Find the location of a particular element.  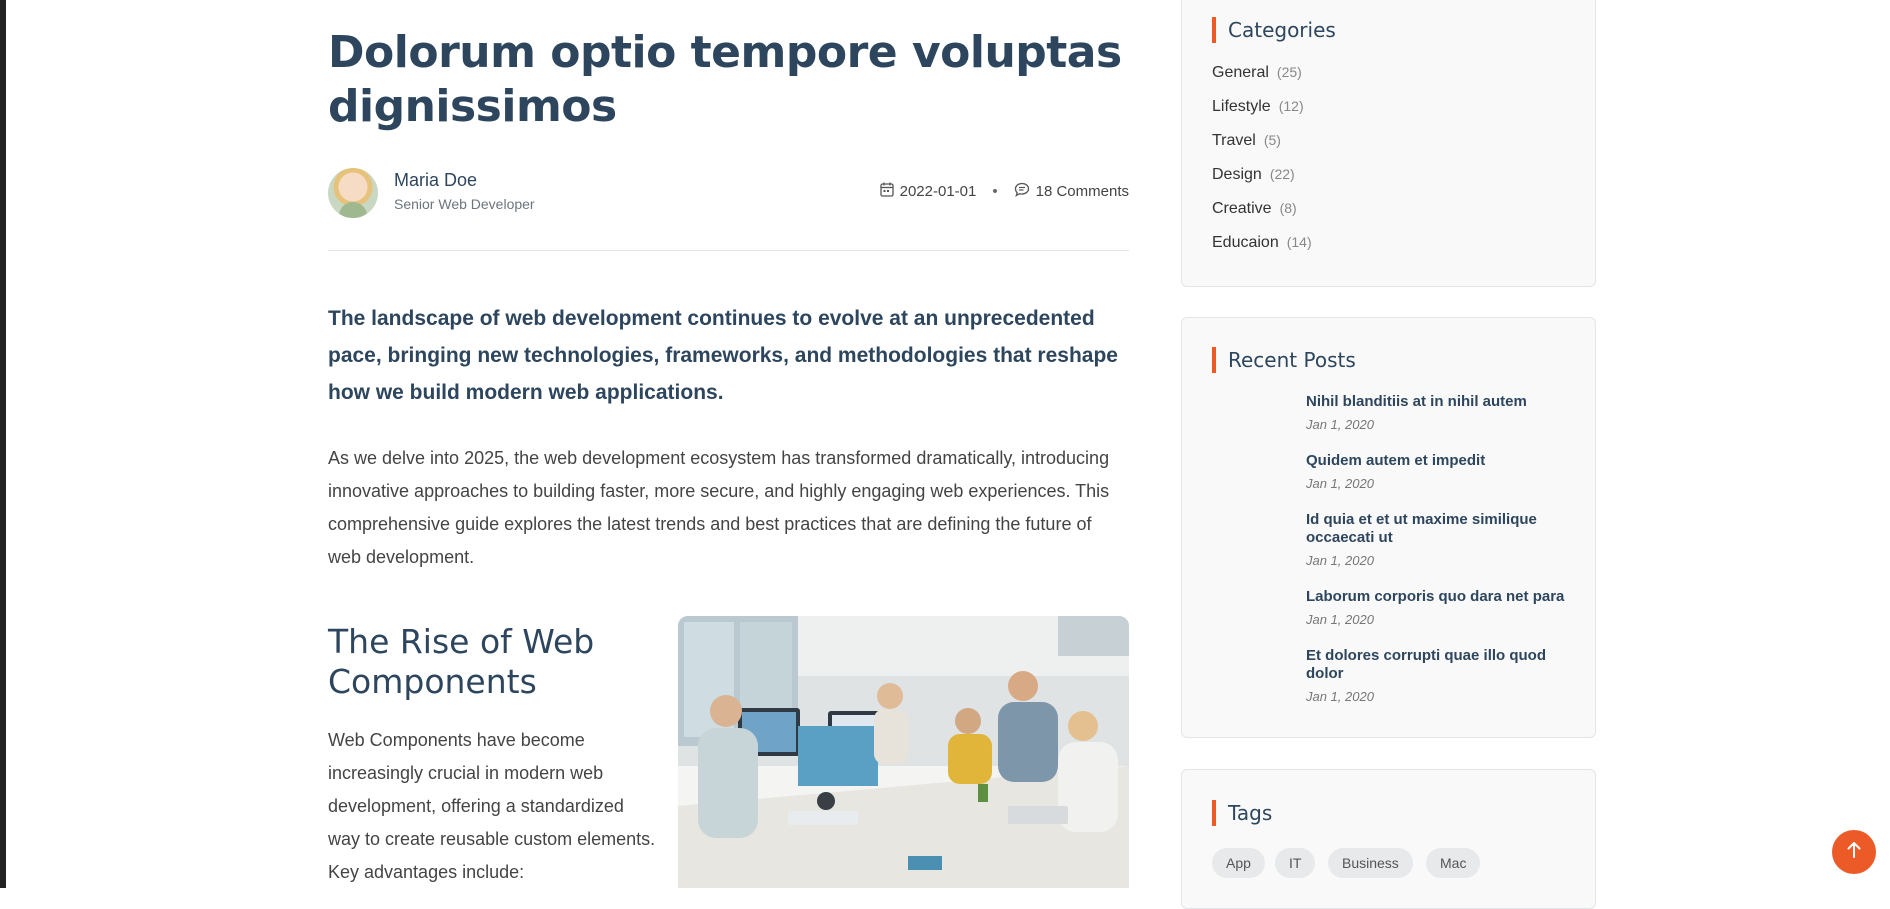

category-item: Design (22) is located at coordinates (1253, 175).